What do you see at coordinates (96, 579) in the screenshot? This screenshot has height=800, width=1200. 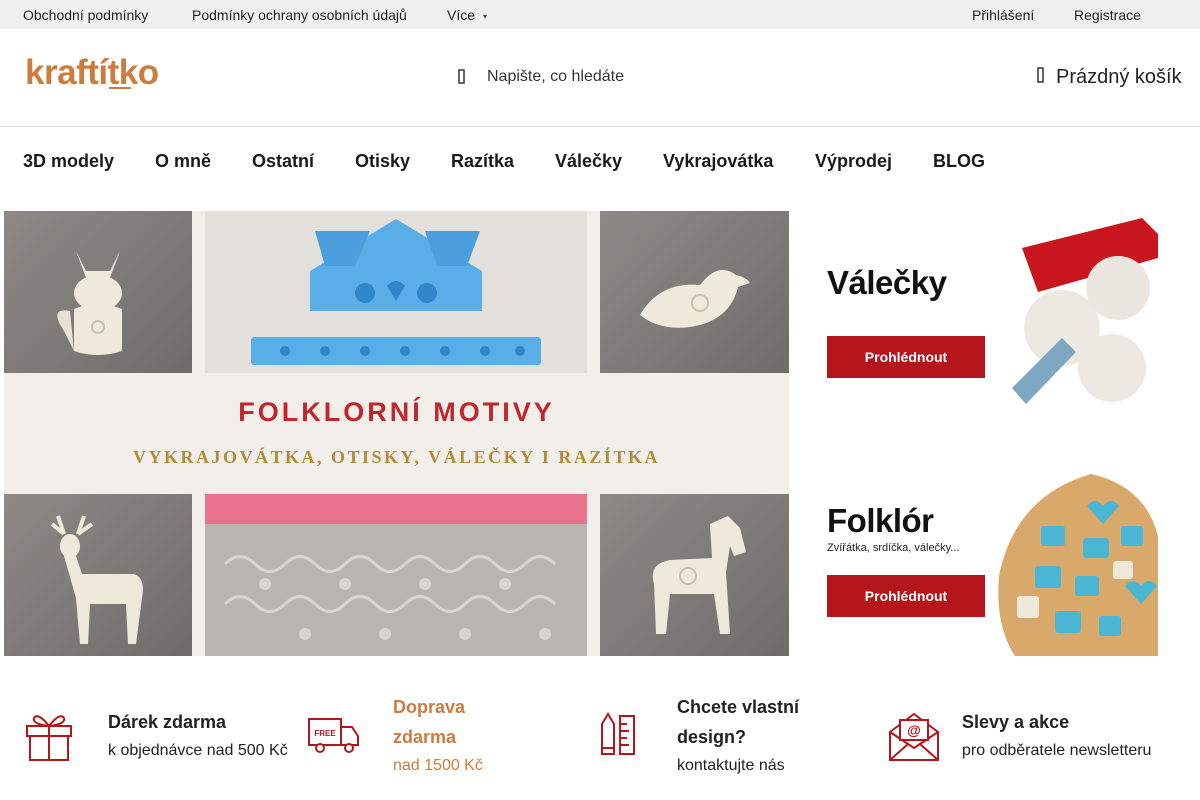 I see `deer-icon` at bounding box center [96, 579].